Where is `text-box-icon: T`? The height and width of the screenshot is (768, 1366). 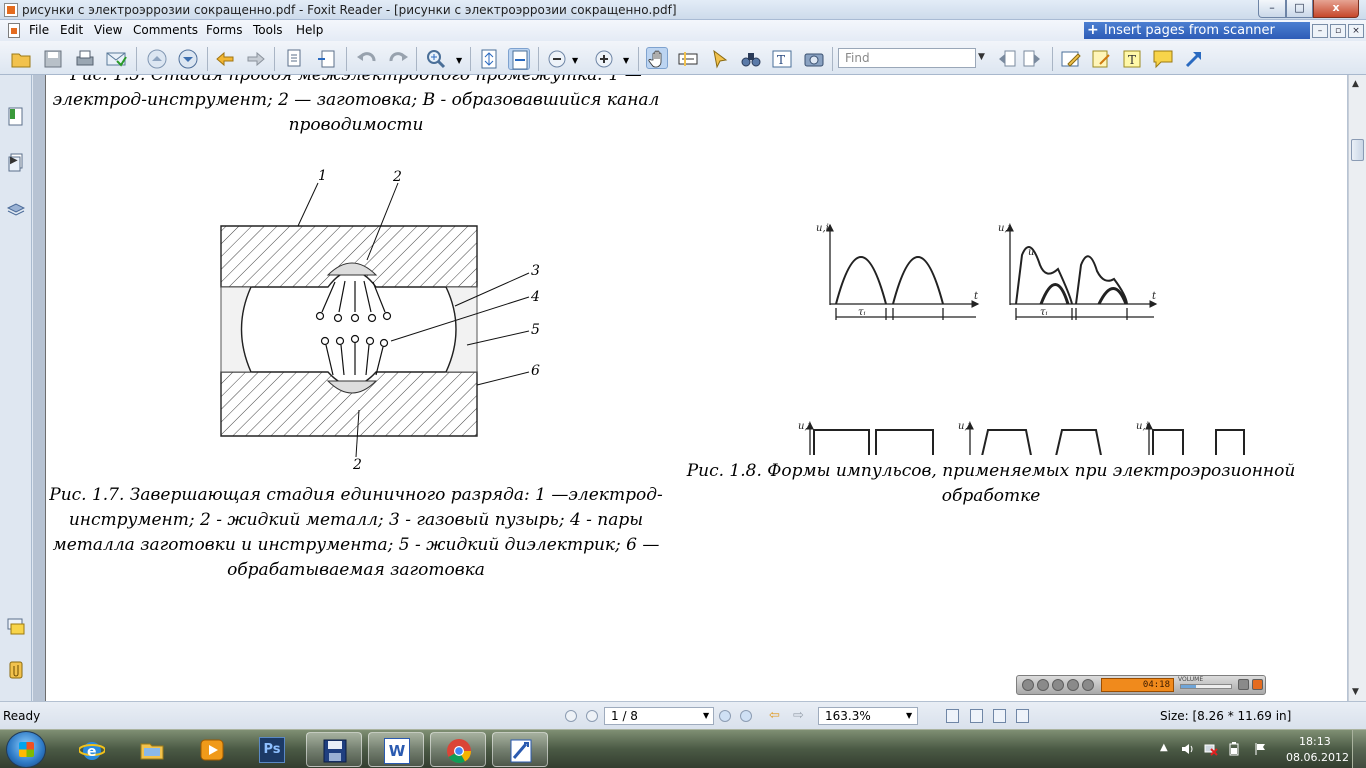
text-box-icon: T is located at coordinates (1132, 59).